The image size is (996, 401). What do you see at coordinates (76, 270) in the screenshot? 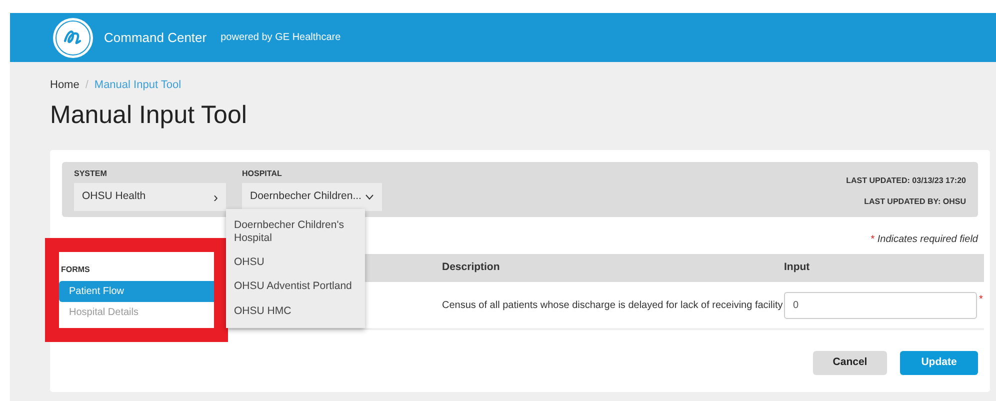
I see `forms-heading: FORMS` at bounding box center [76, 270].